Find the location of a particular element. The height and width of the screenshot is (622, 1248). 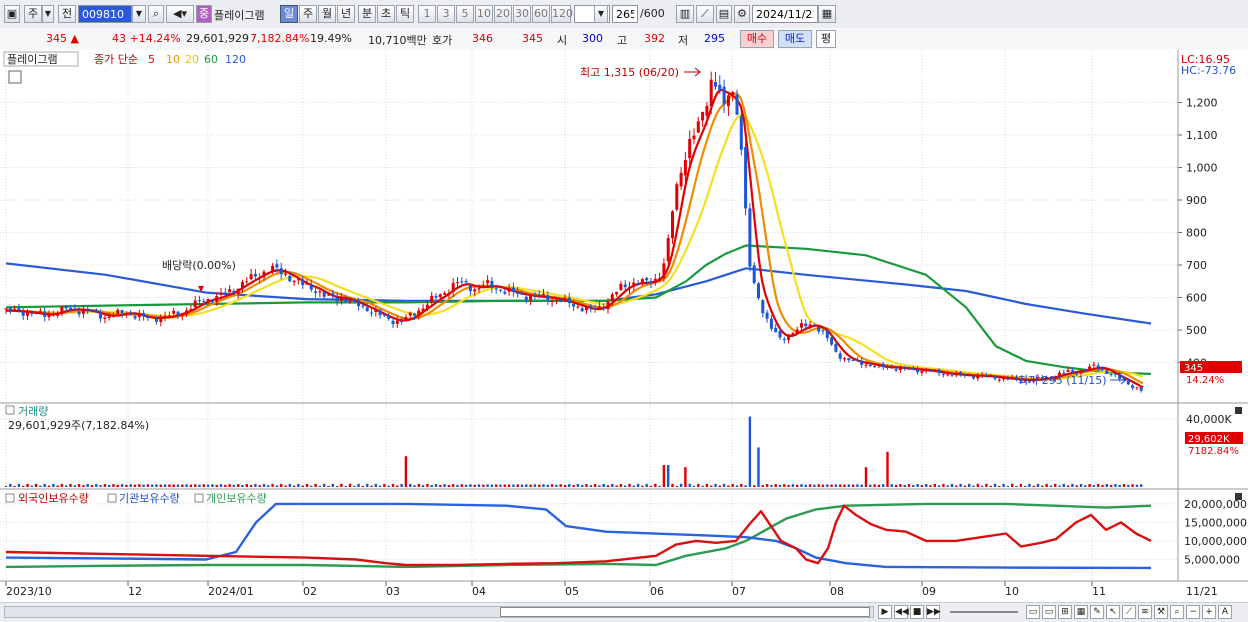

scrollbar-thumb is located at coordinates (685, 612).